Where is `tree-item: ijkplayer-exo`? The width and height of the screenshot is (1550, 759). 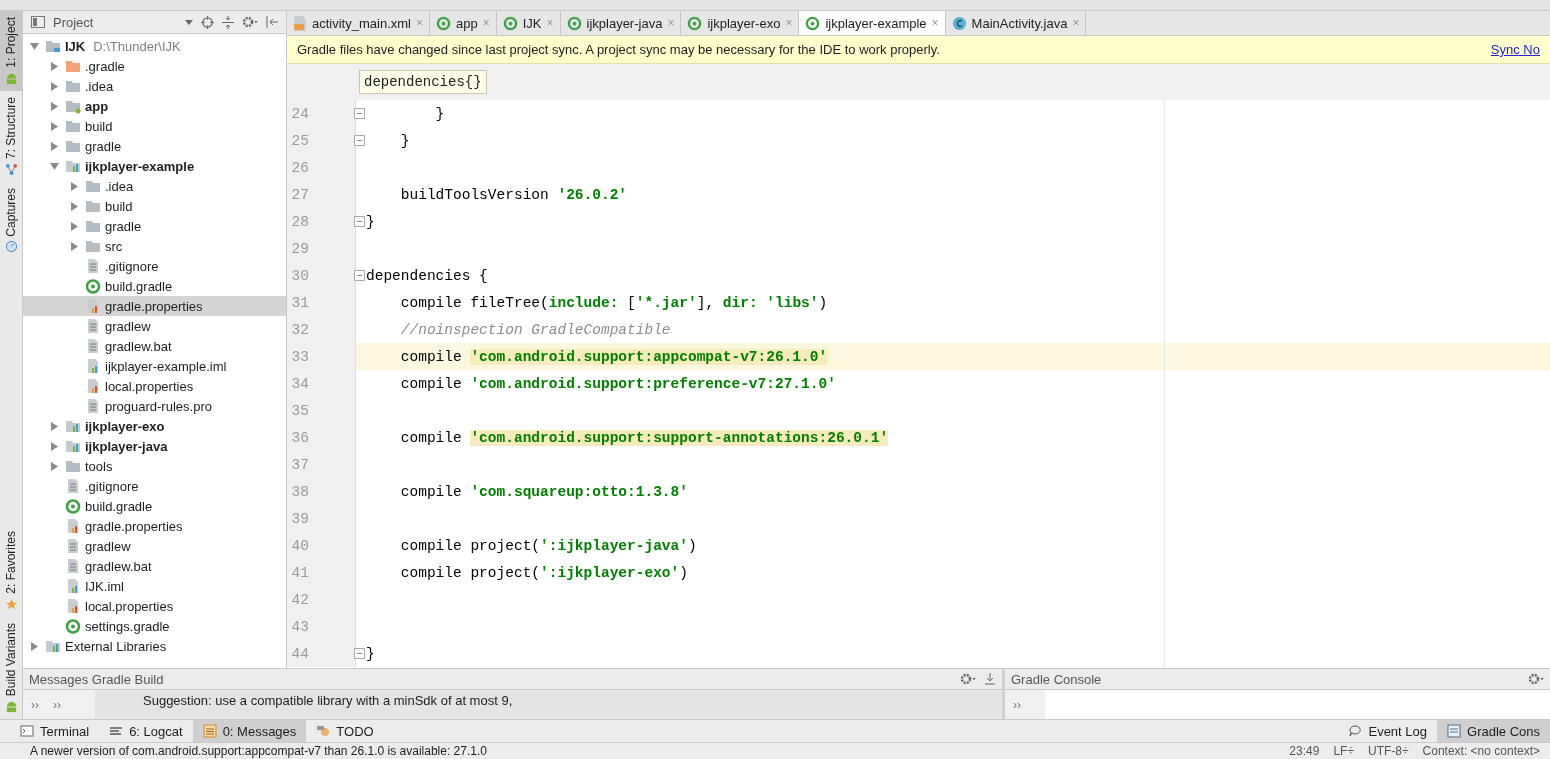 tree-item: ijkplayer-exo is located at coordinates (154, 426).